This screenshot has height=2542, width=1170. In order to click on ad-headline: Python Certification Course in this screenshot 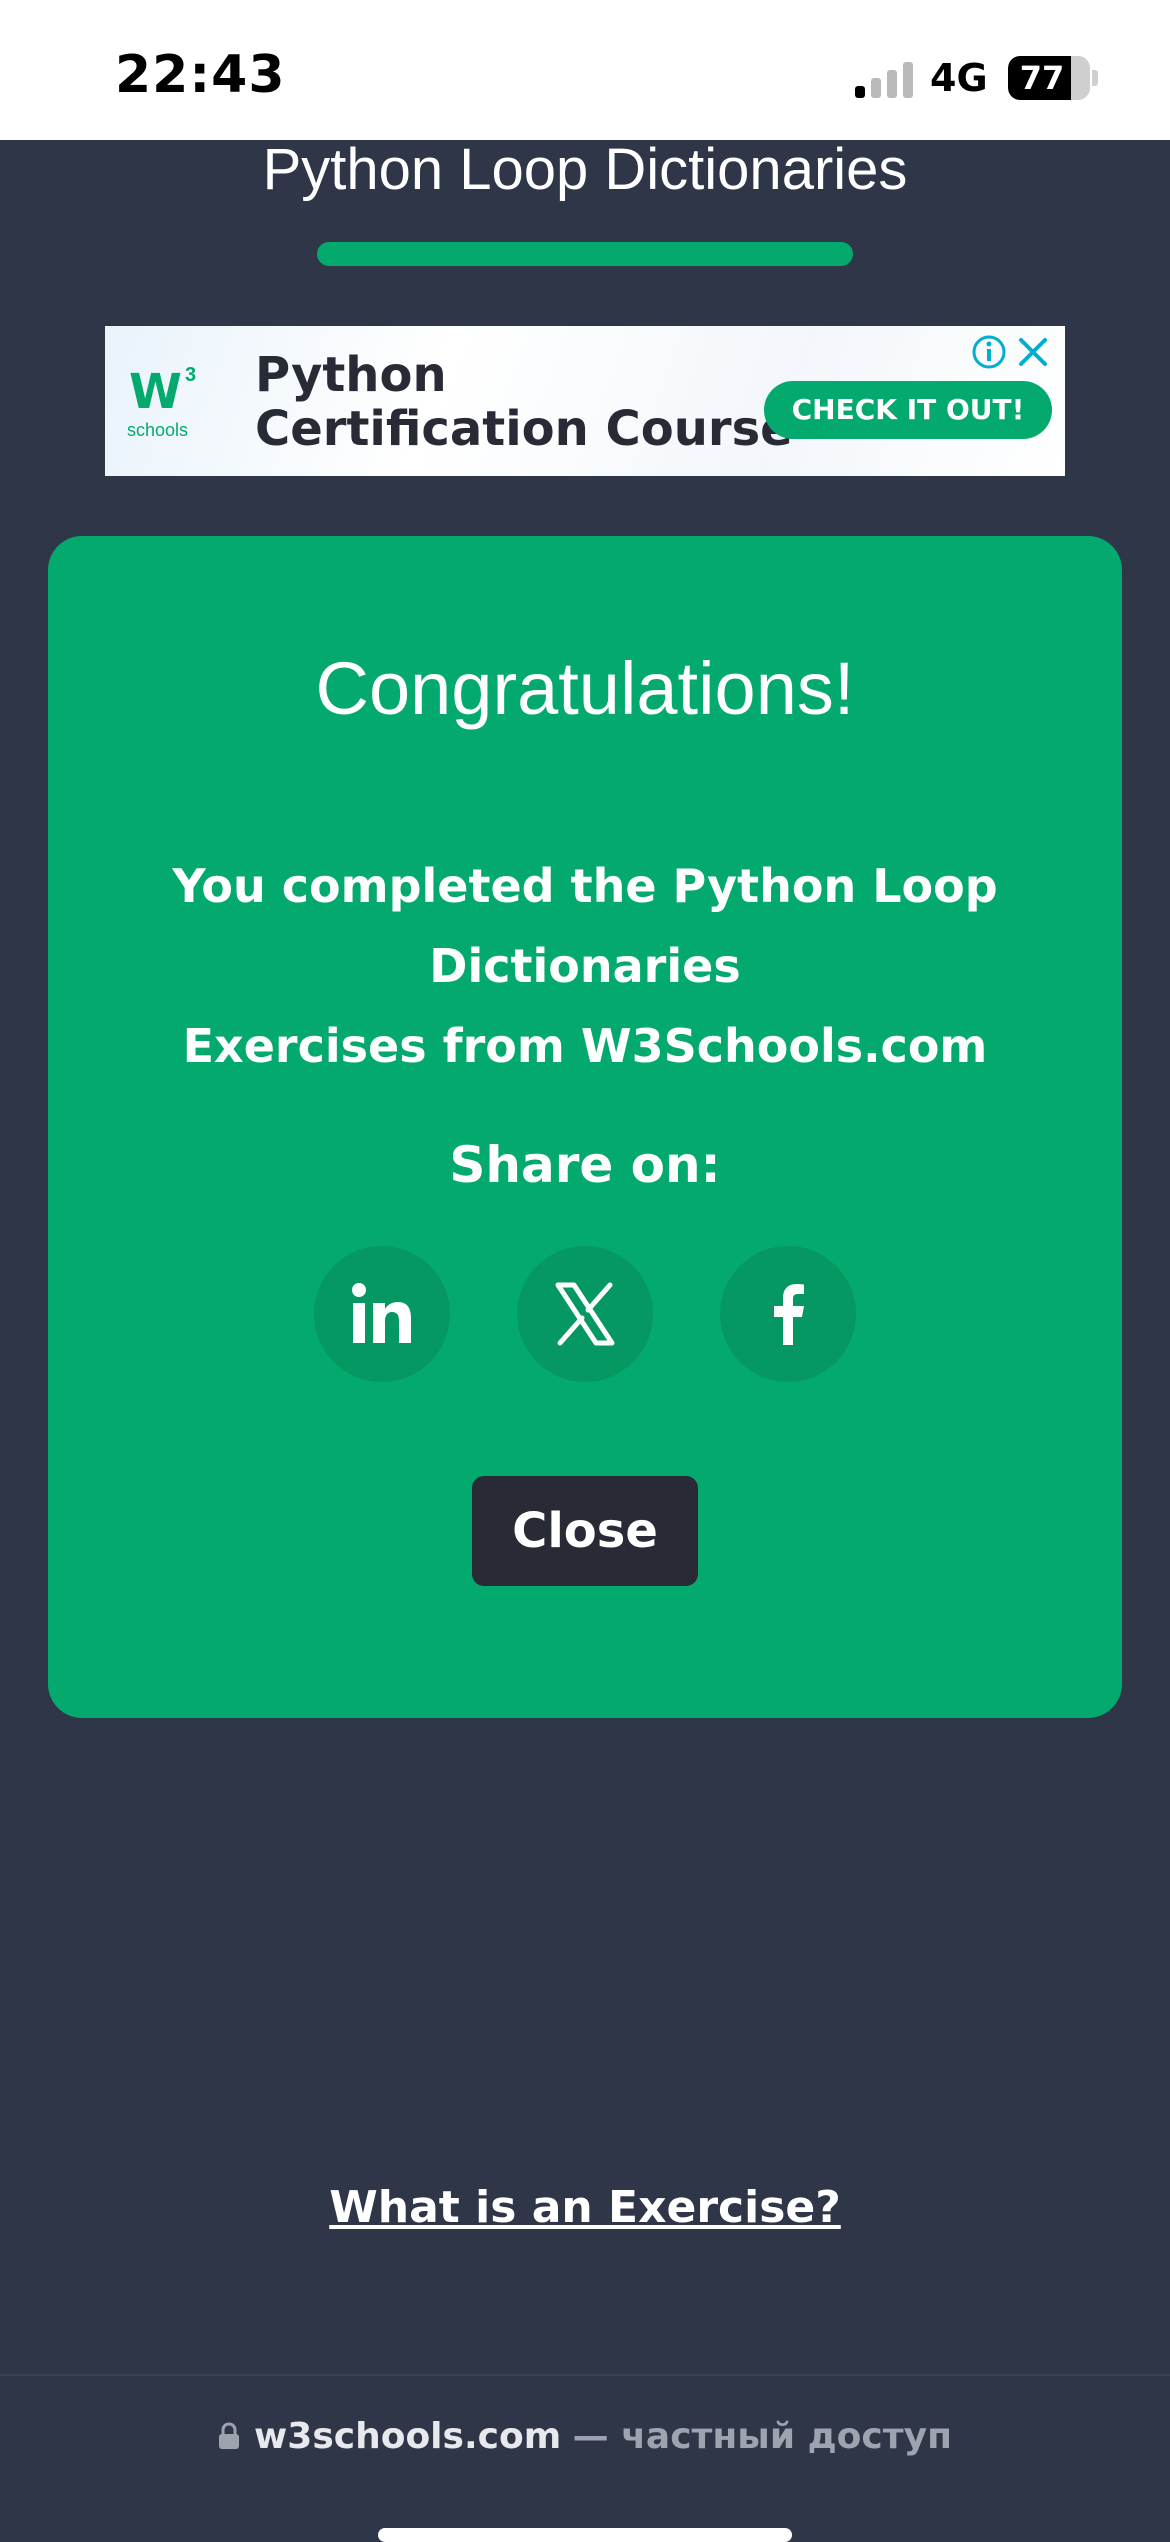, I will do `click(524, 402)`.